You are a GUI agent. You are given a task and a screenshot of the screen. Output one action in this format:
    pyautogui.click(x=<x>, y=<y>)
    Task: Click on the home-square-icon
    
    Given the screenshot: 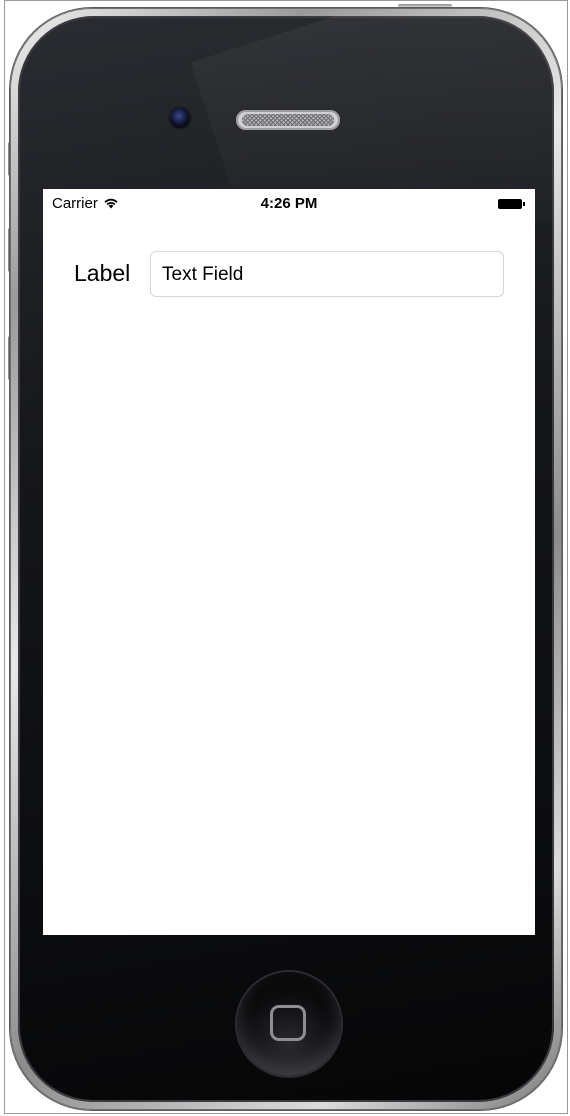 What is the action you would take?
    pyautogui.click(x=288, y=1023)
    